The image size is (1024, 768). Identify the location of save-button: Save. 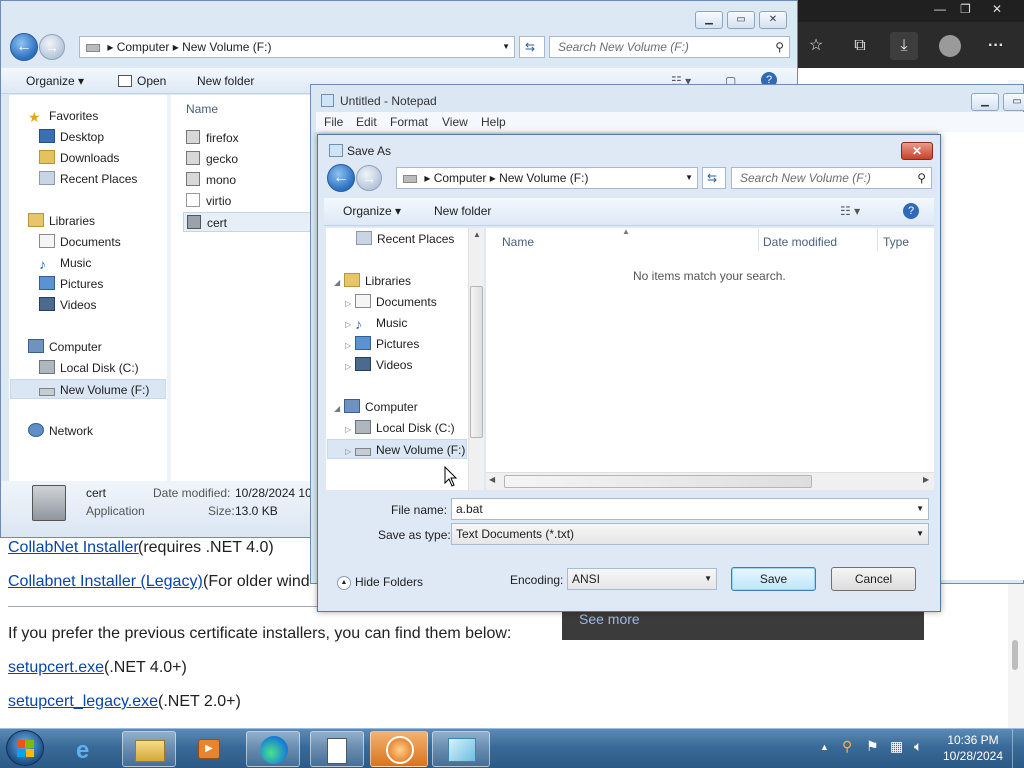
(773, 579).